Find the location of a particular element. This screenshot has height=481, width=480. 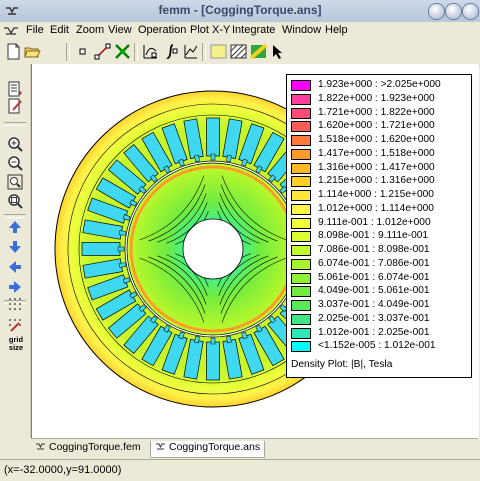

title-bar: femm - [CoggingTorque.ans] is located at coordinates (240, 11).